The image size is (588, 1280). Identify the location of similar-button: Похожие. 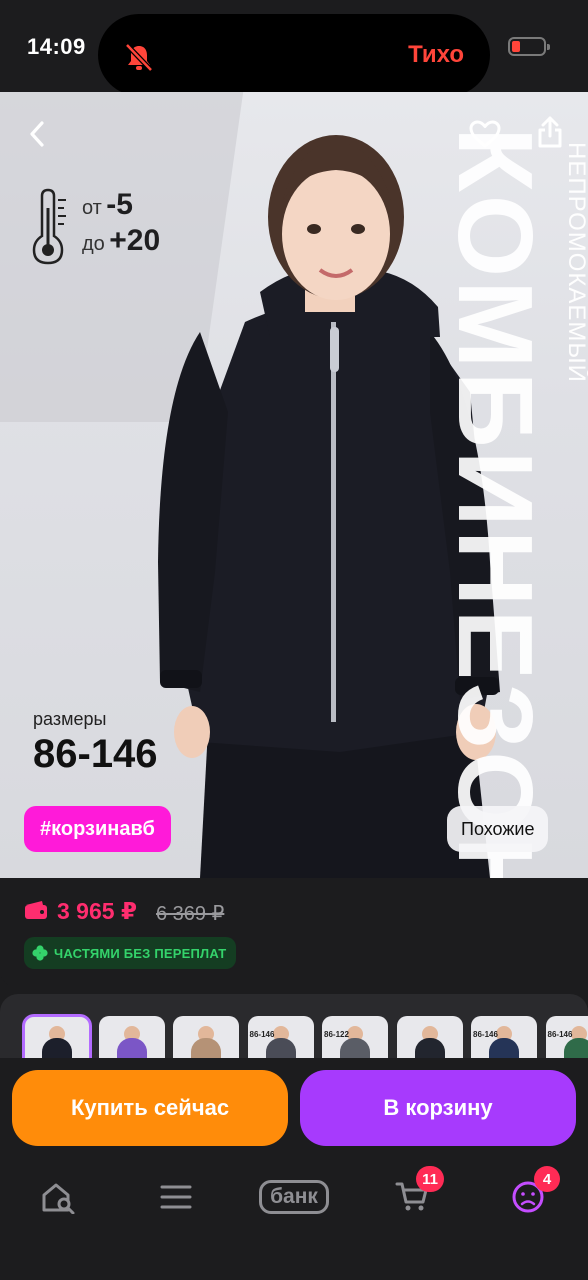
(498, 829).